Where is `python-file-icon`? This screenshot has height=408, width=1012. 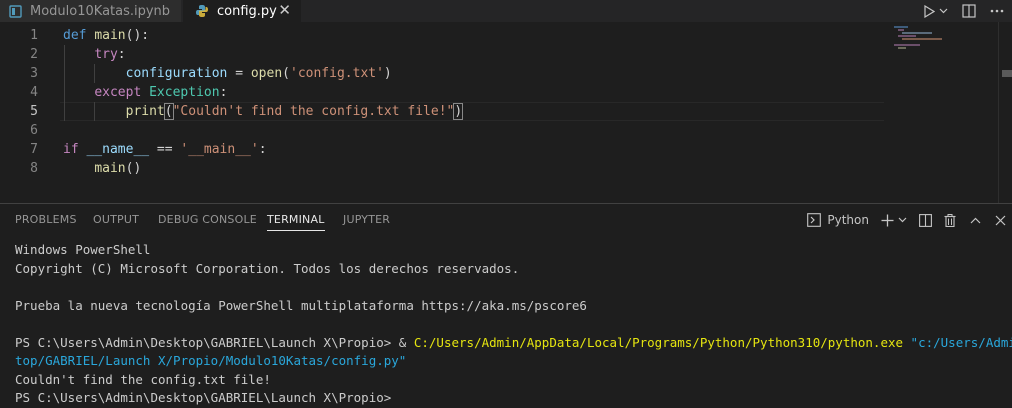
python-file-icon is located at coordinates (202, 11).